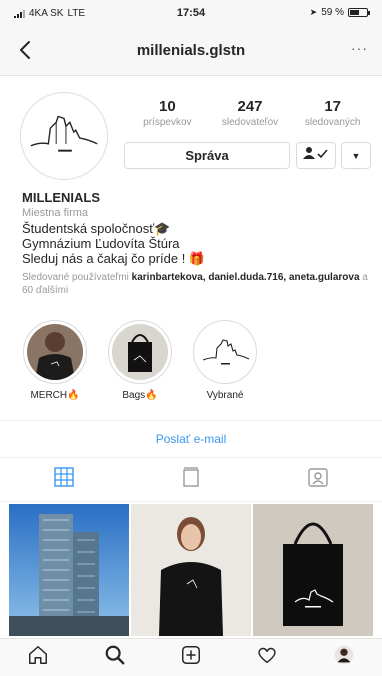  Describe the element at coordinates (191, 13) in the screenshot. I see `status-bar: 4KA SK LTE 17:54 ➤ 59 %` at that location.